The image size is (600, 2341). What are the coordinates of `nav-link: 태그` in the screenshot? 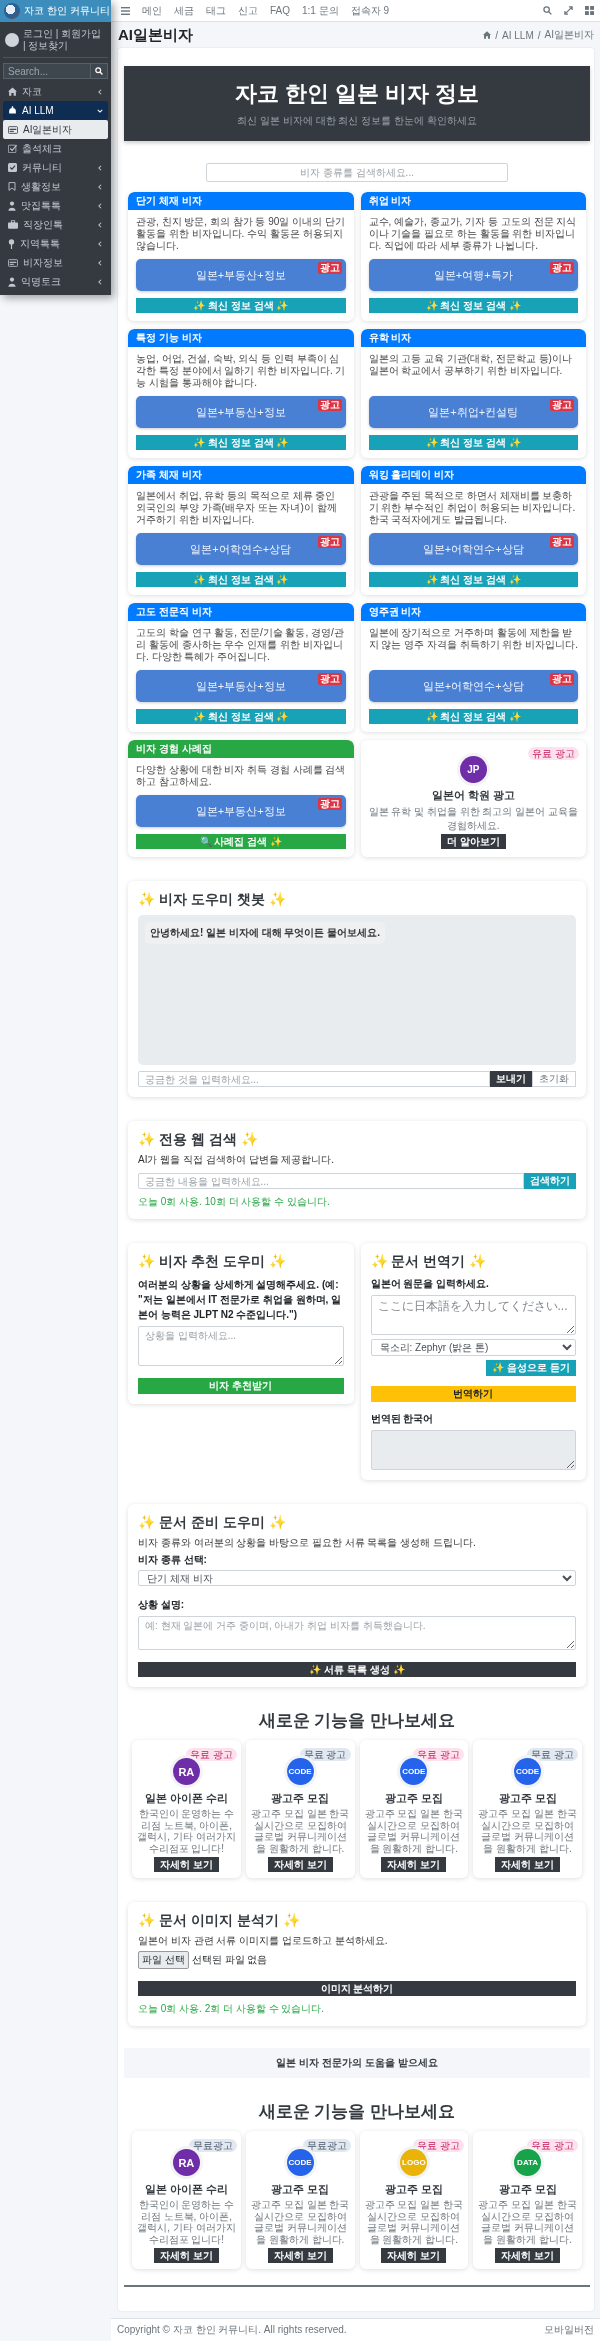 It's located at (216, 10).